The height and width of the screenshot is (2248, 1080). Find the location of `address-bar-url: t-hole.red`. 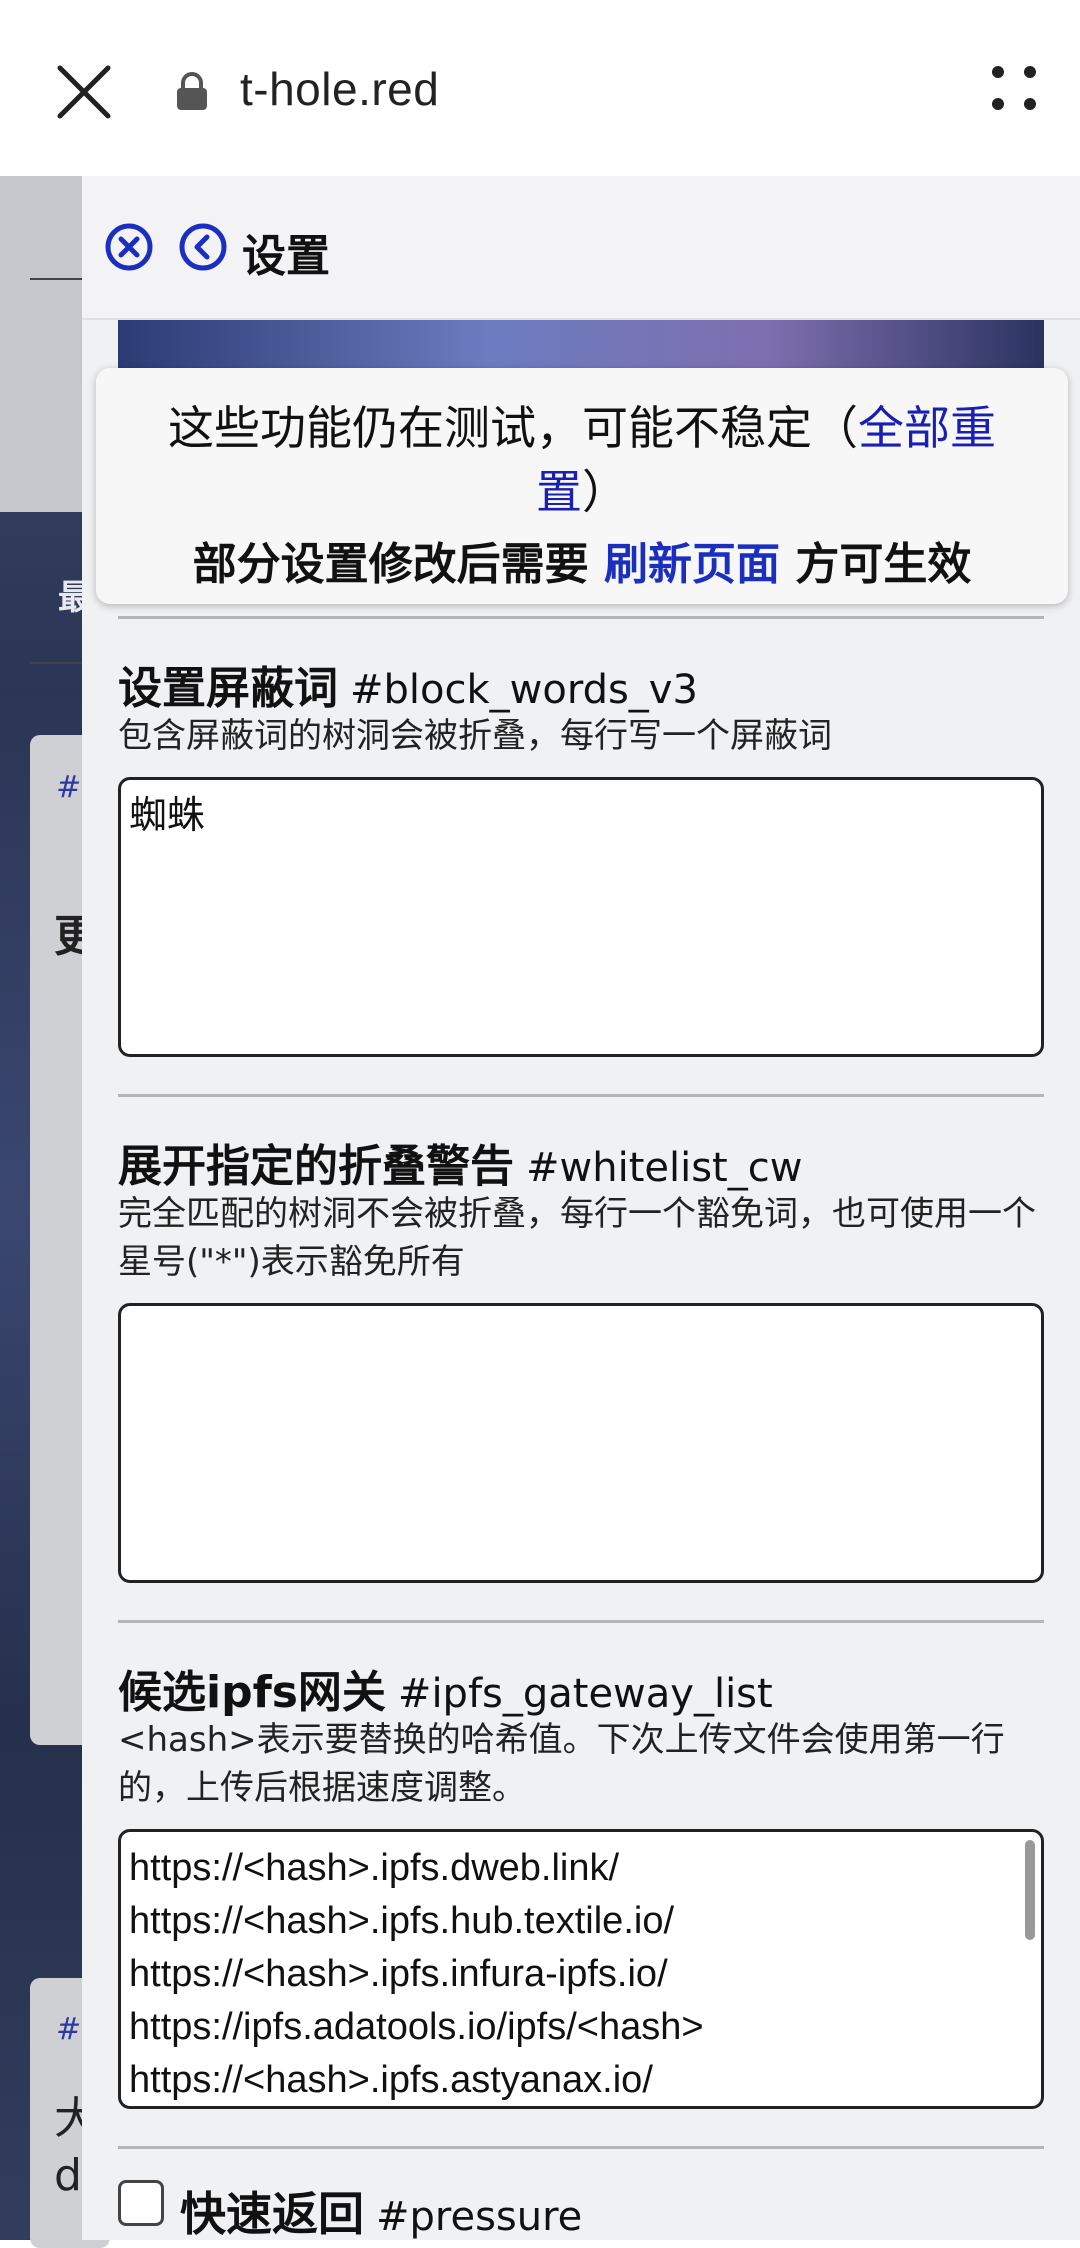

address-bar-url: t-hole.red is located at coordinates (339, 89).